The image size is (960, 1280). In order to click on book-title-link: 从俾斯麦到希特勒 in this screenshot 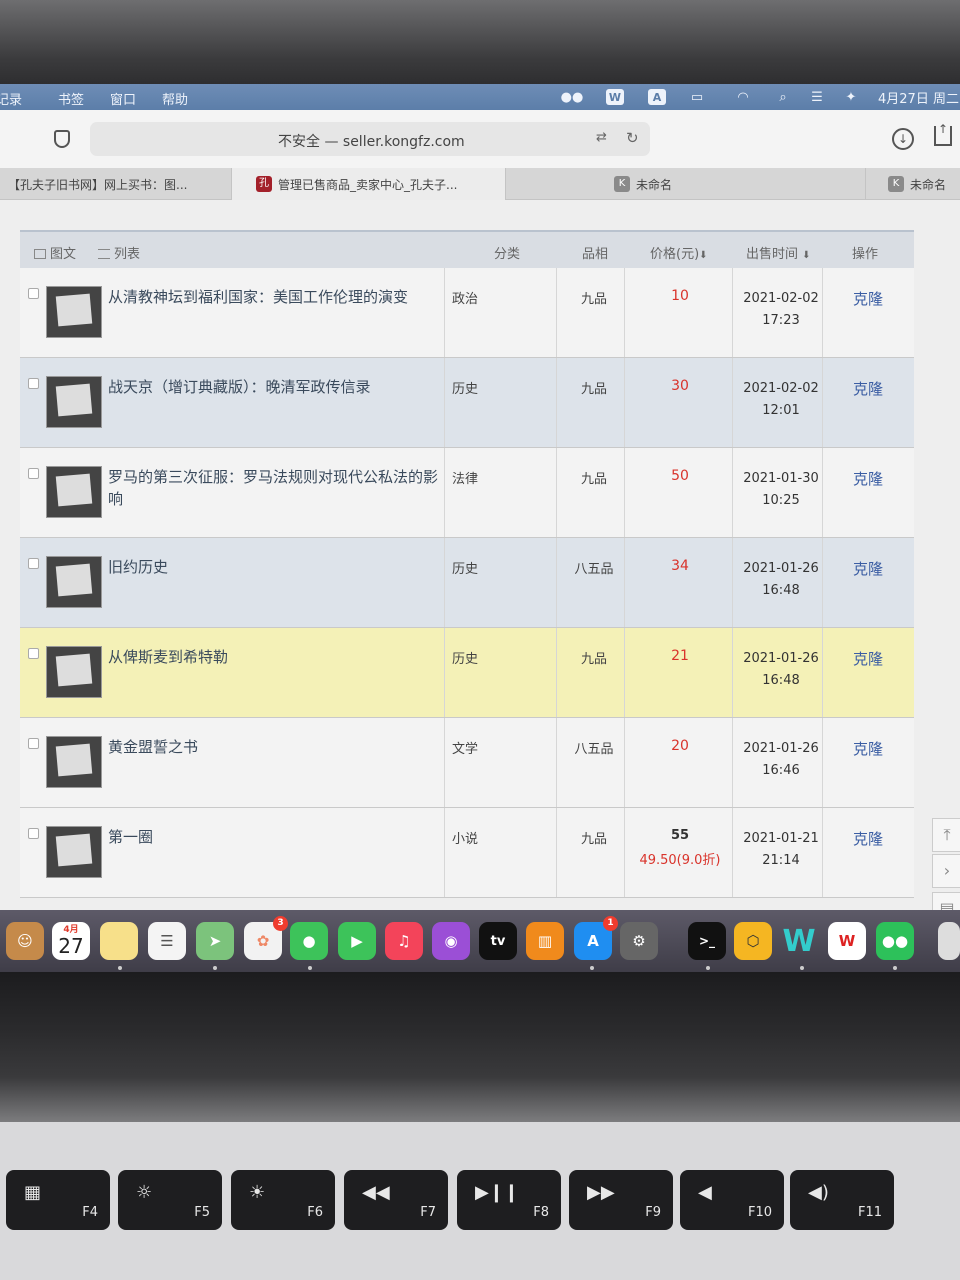, I will do `click(278, 657)`.